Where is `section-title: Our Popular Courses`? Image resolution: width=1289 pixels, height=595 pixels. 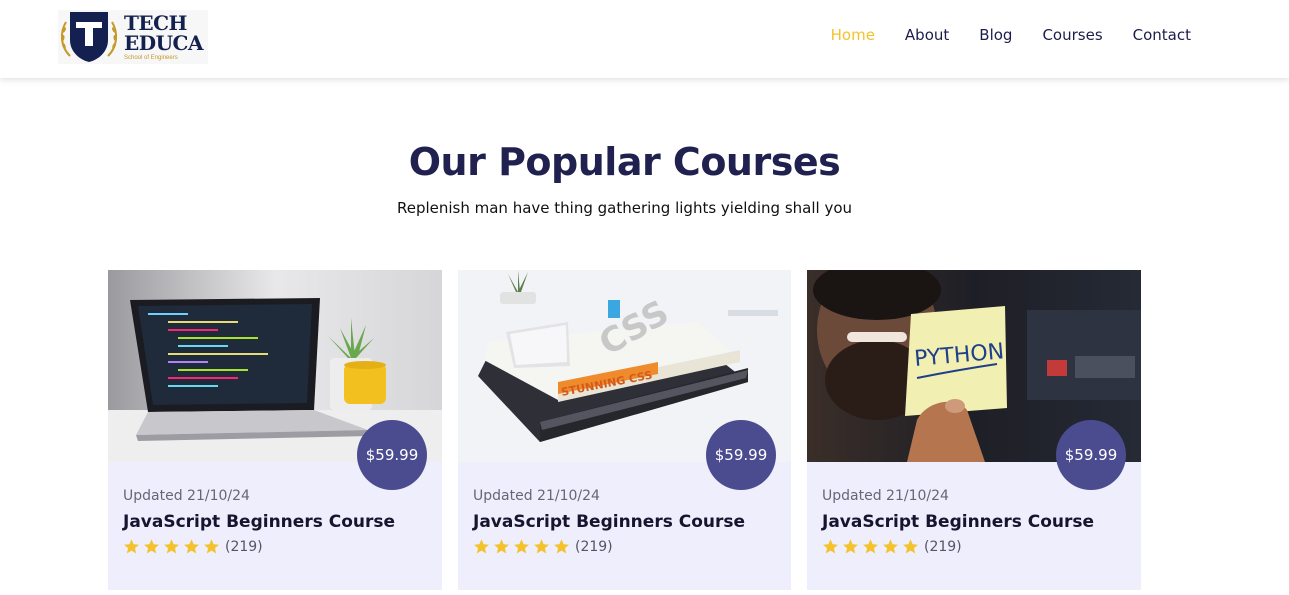 section-title: Our Popular Courses is located at coordinates (624, 162).